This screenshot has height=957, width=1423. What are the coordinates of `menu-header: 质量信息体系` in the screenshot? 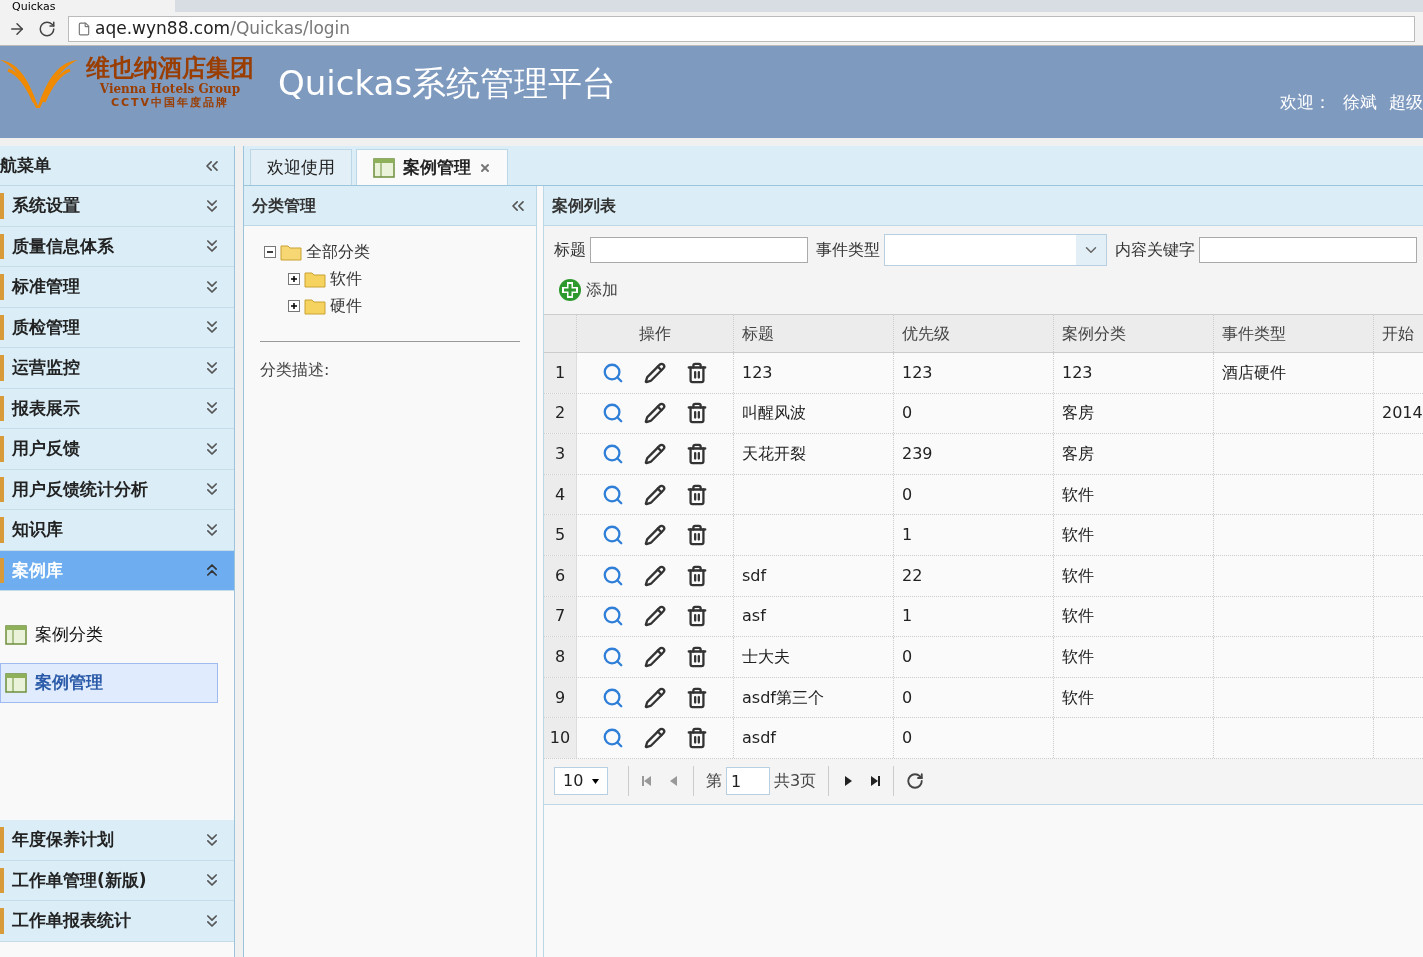 It's located at (117, 246).